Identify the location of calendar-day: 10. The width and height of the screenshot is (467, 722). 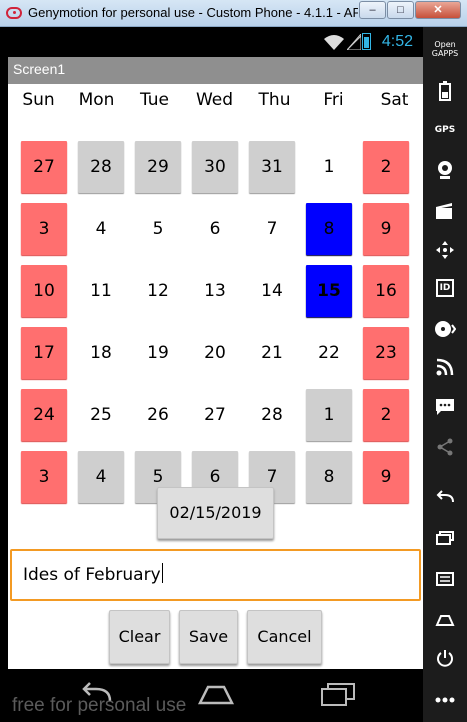
(44, 291).